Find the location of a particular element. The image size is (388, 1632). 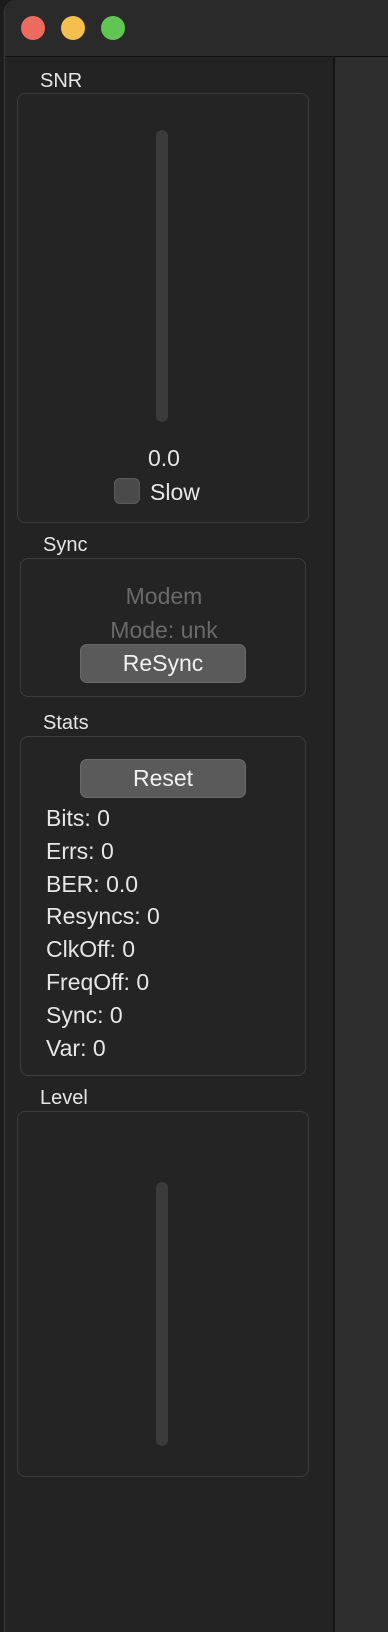

sync-group: Modem Mode: unk ReSync is located at coordinates (163, 627).